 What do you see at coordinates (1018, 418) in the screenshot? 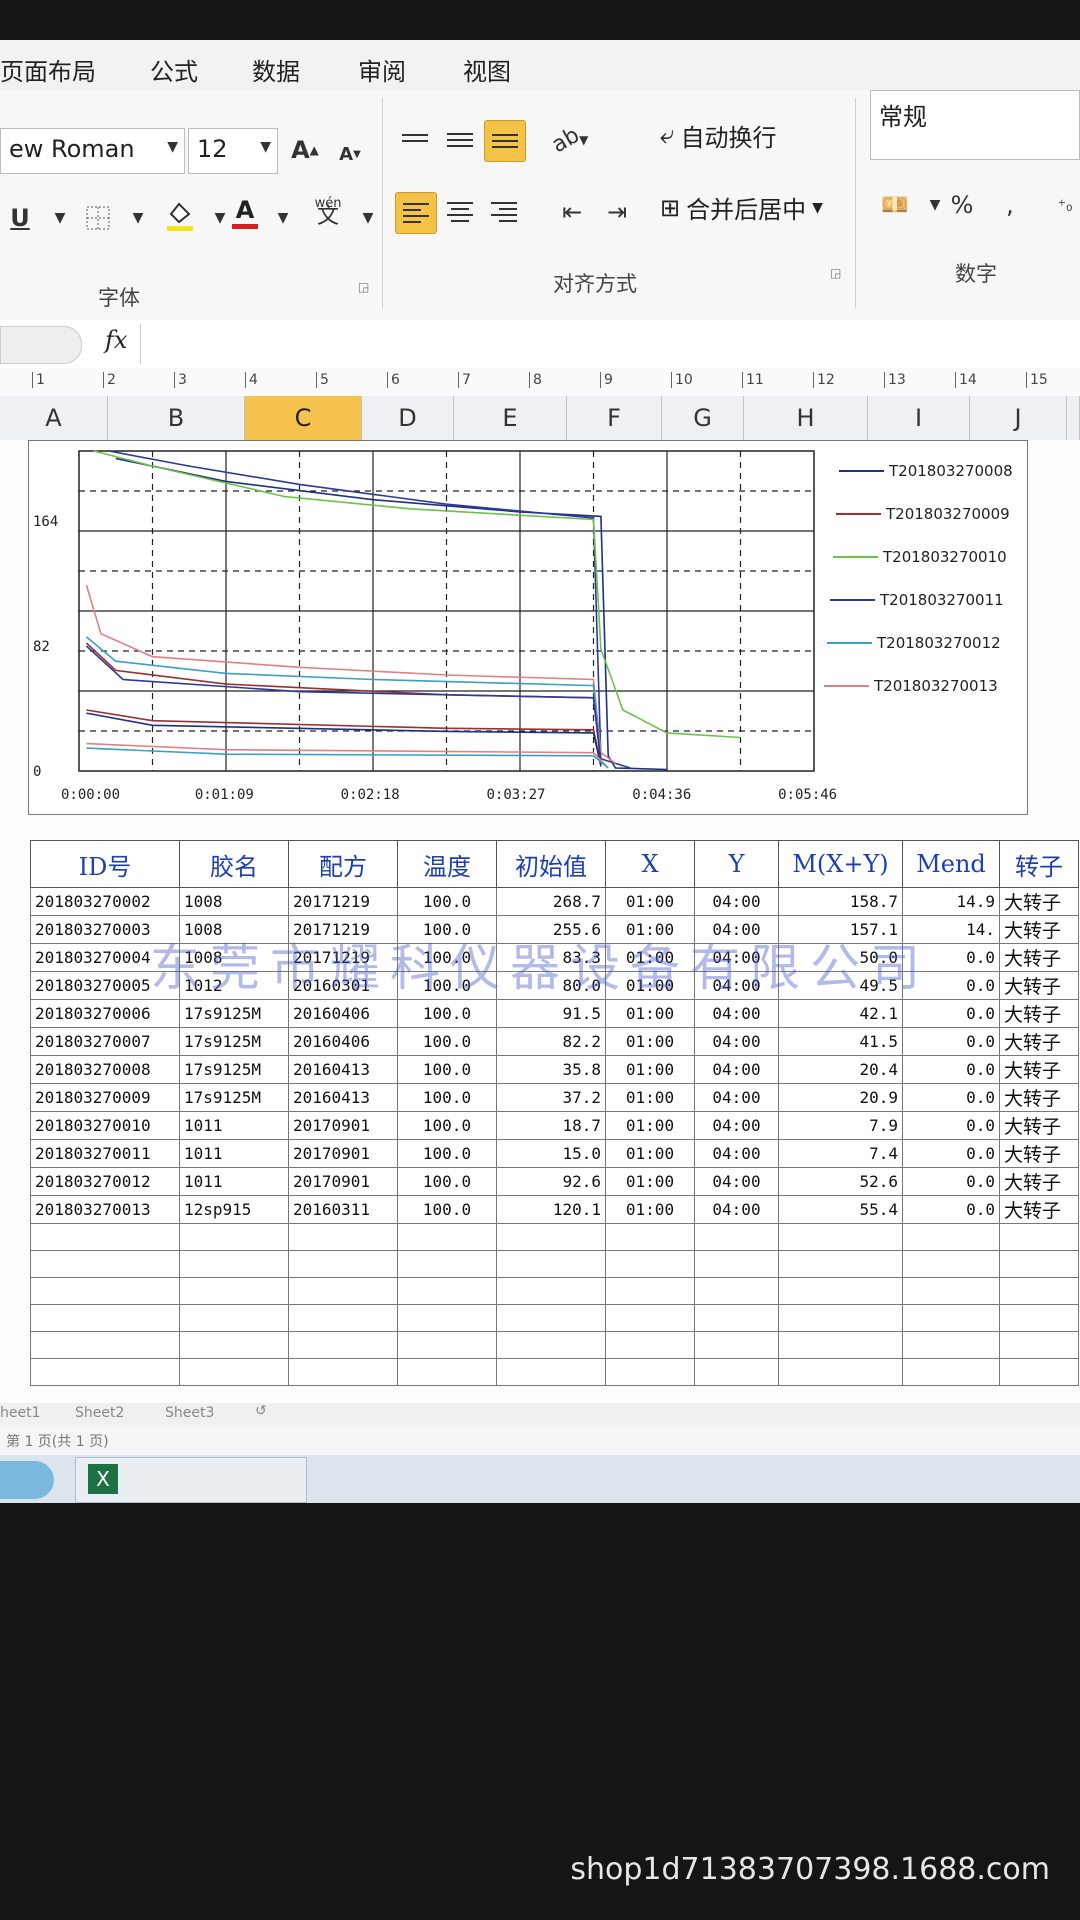
I see `column-header-j: J` at bounding box center [1018, 418].